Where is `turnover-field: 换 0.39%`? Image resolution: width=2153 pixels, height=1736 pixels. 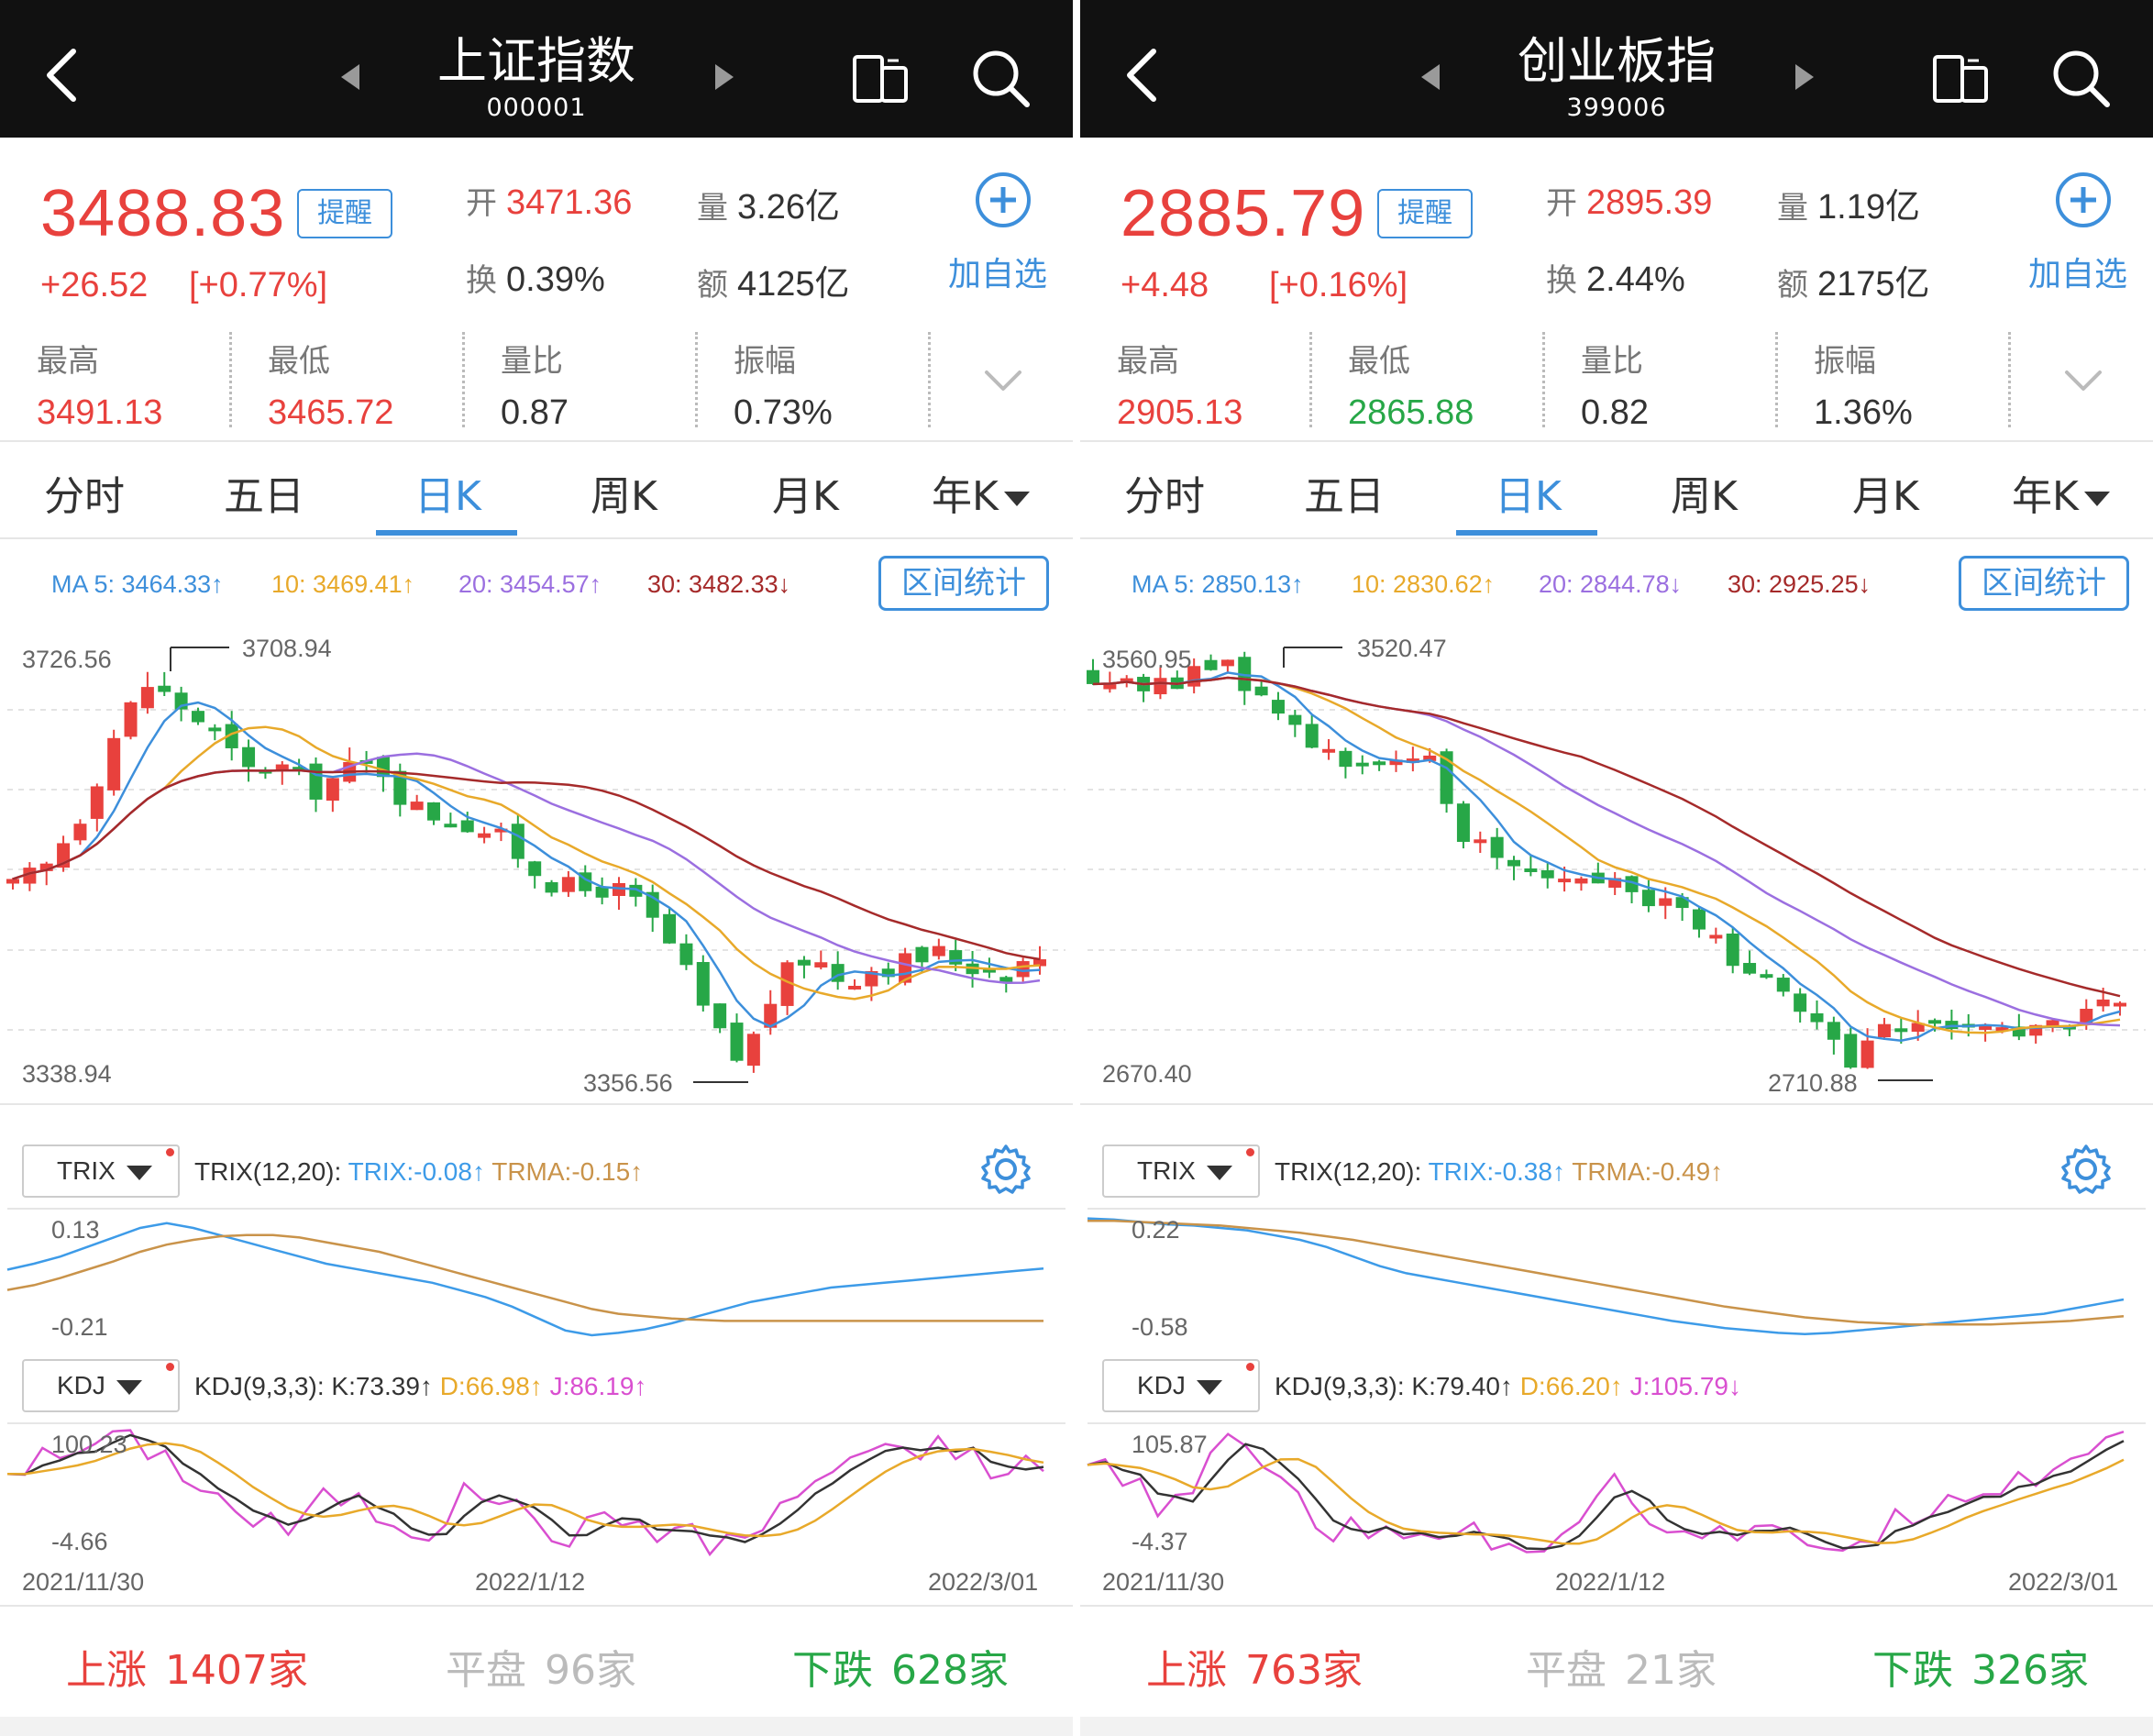 turnover-field: 换 0.39% is located at coordinates (536, 279).